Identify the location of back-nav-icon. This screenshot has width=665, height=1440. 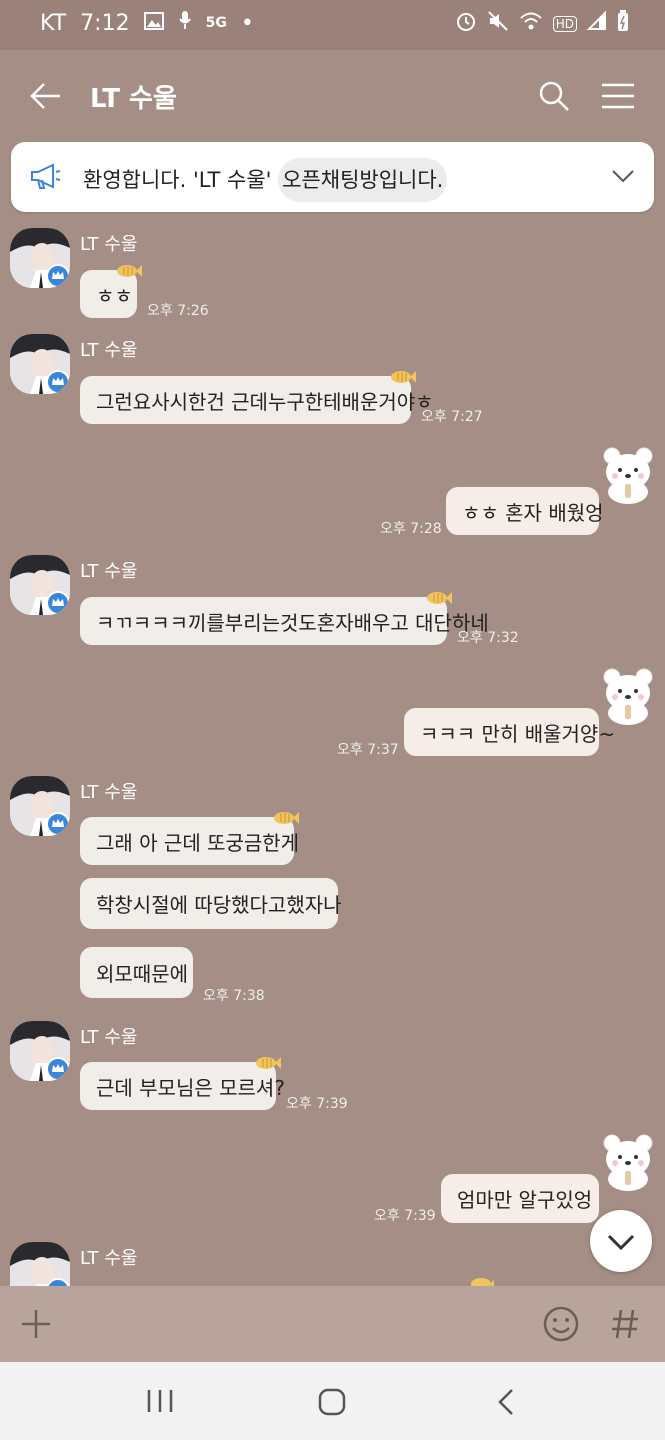
(506, 1404).